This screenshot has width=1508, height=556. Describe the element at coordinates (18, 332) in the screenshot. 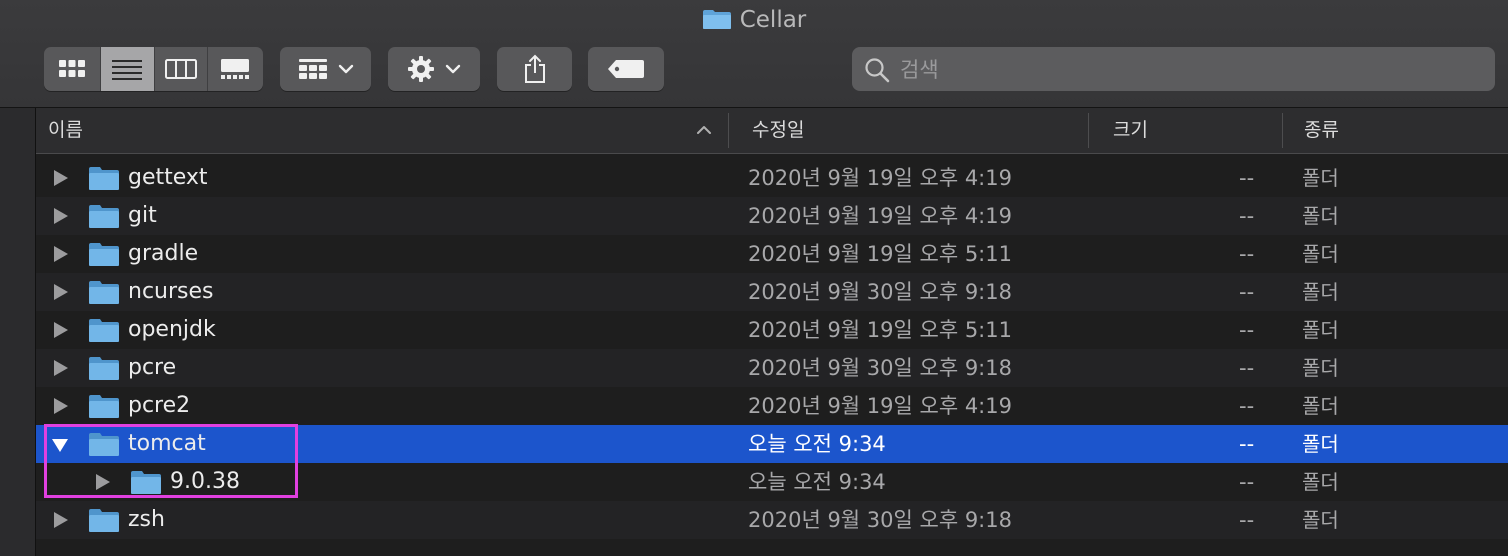

I see `sidebar-edge` at that location.